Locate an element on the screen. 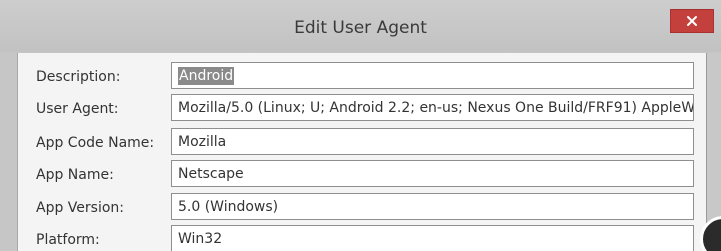 Image resolution: width=721 pixels, height=251 pixels. platform-label: Platform: is located at coordinates (68, 240).